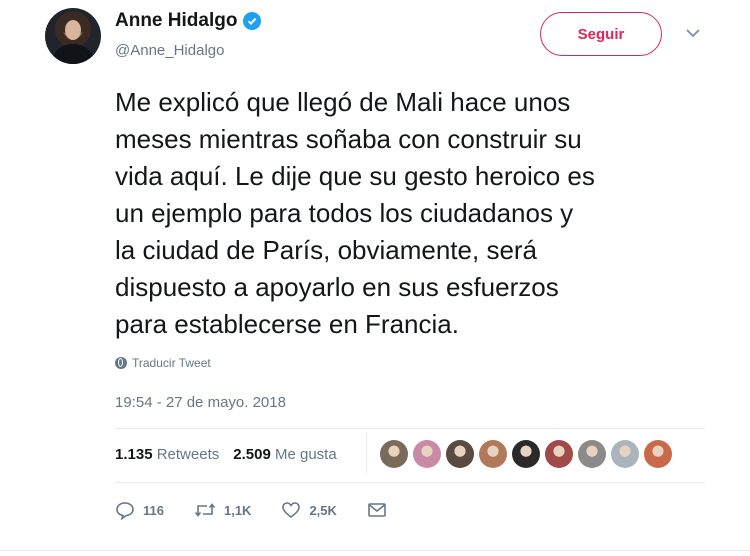 The image size is (750, 556). I want to click on retweets-label: Retweets, so click(188, 454).